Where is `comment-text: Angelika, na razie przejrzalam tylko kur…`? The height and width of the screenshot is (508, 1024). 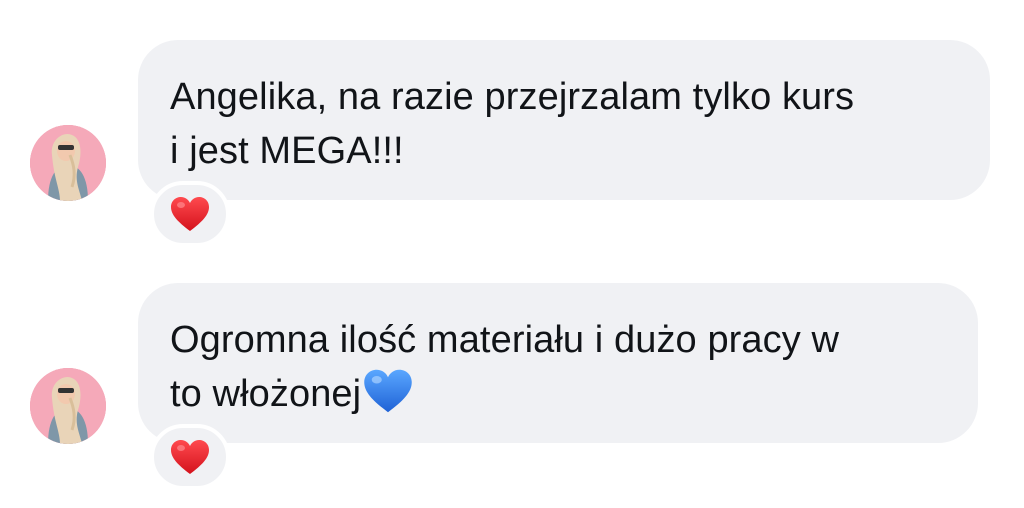
comment-text: Angelika, na razie przejrzalam tylko kur… is located at coordinates (512, 124).